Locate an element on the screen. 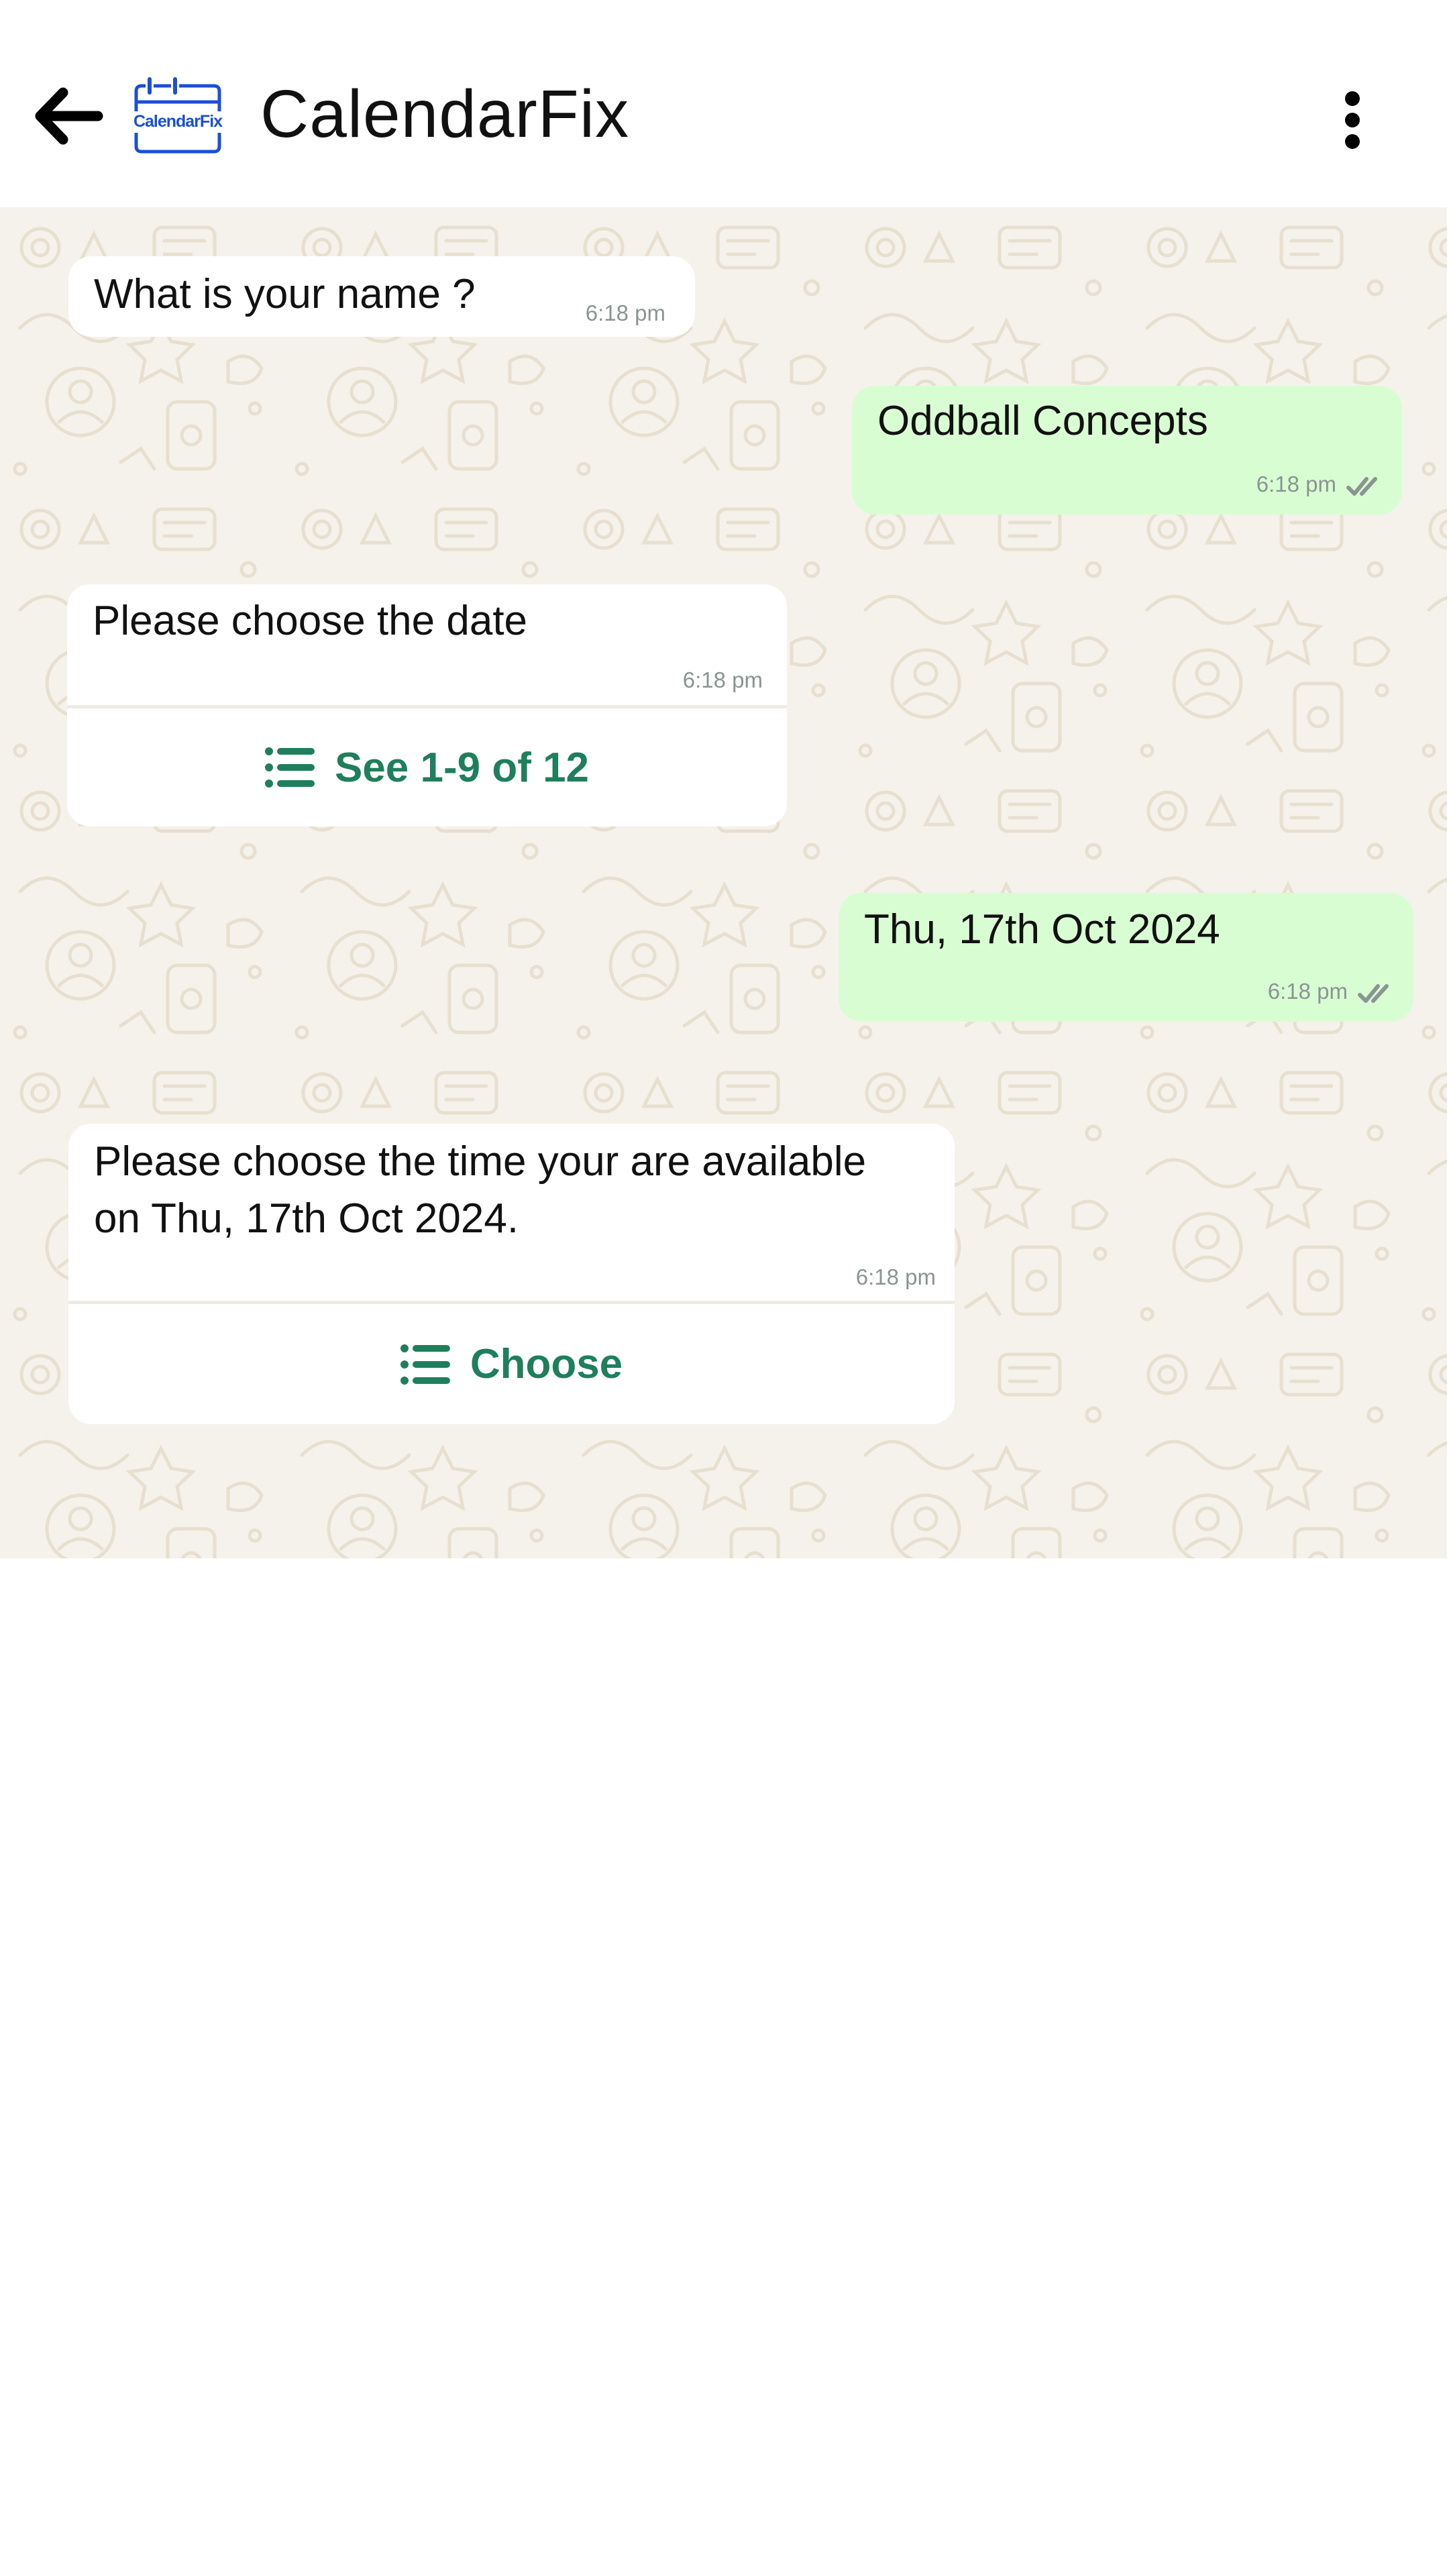  message-text: Oddball Concepts is located at coordinates (1042, 421).